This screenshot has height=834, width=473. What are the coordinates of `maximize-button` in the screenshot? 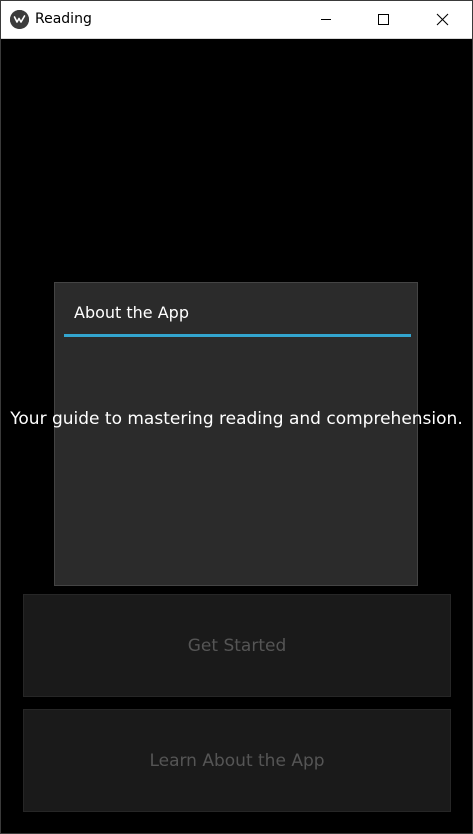 It's located at (384, 19).